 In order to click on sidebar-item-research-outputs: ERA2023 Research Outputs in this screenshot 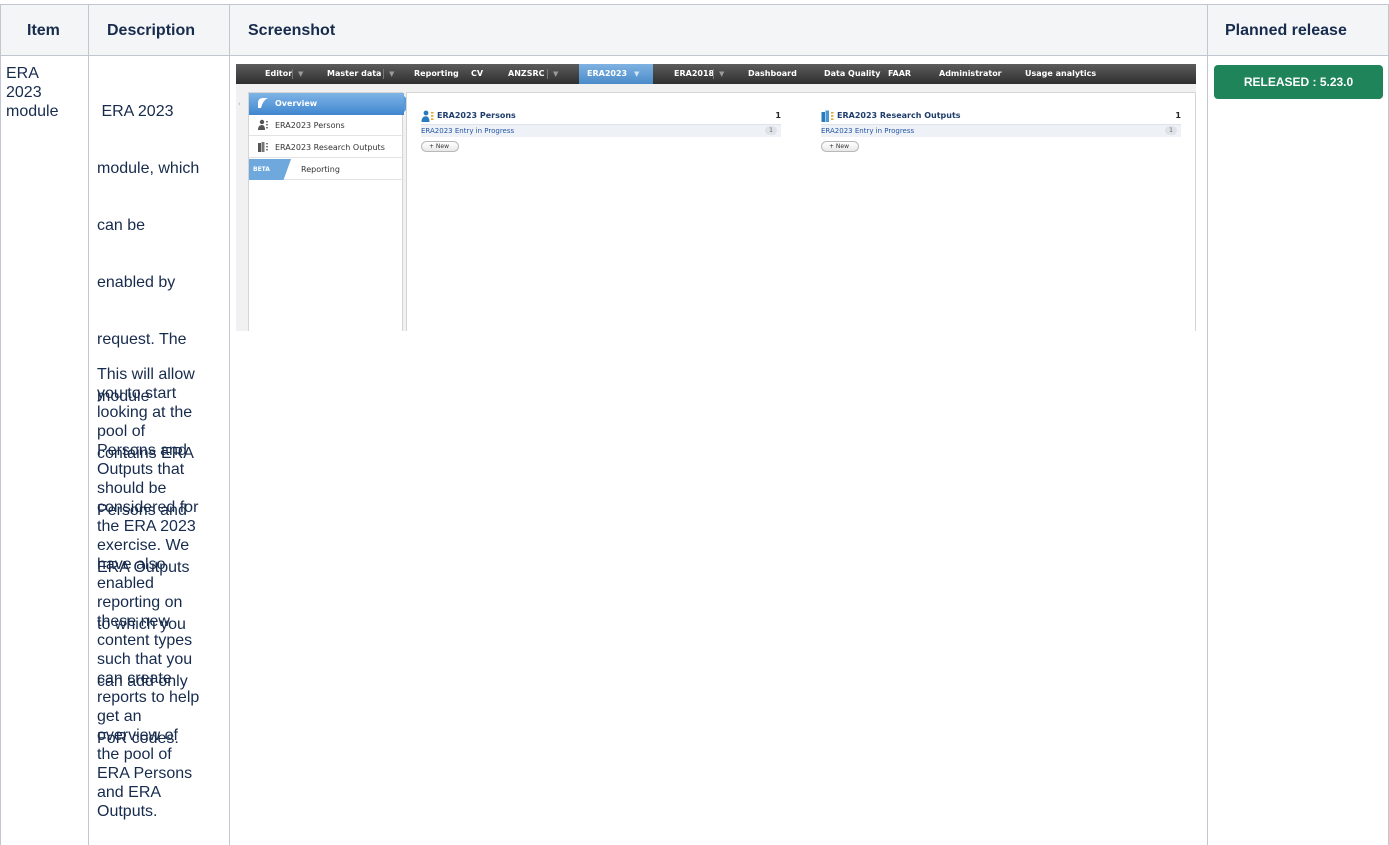, I will do `click(326, 147)`.